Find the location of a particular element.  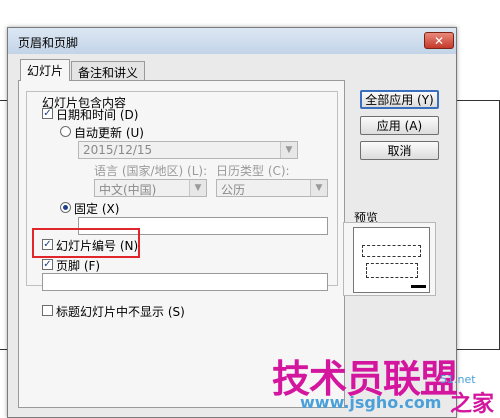

datetime-label: 日期和时间 (D) is located at coordinates (97, 115).